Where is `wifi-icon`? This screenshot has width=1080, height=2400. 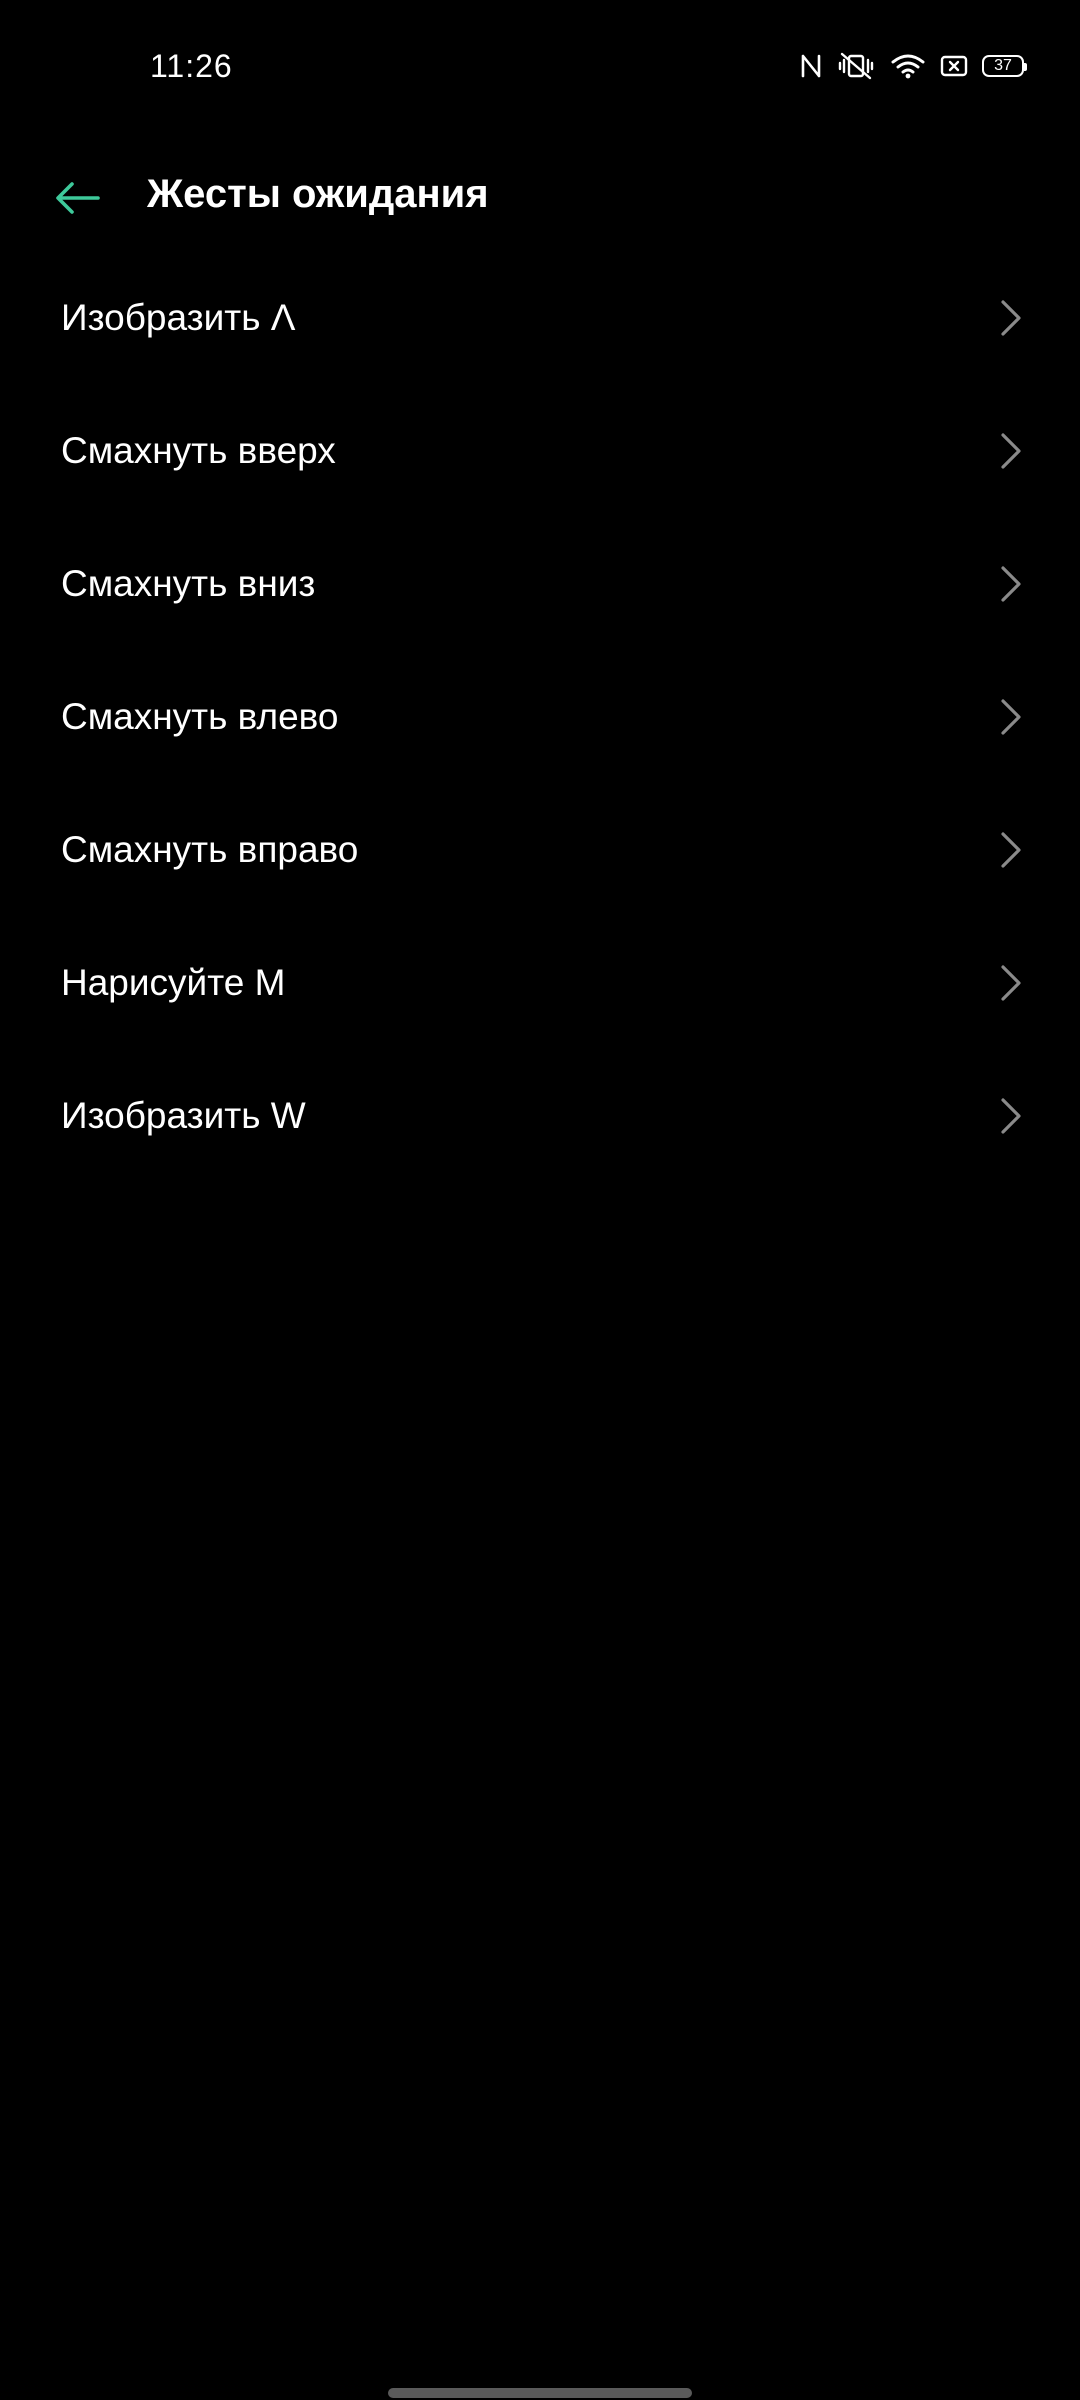
wifi-icon is located at coordinates (908, 66).